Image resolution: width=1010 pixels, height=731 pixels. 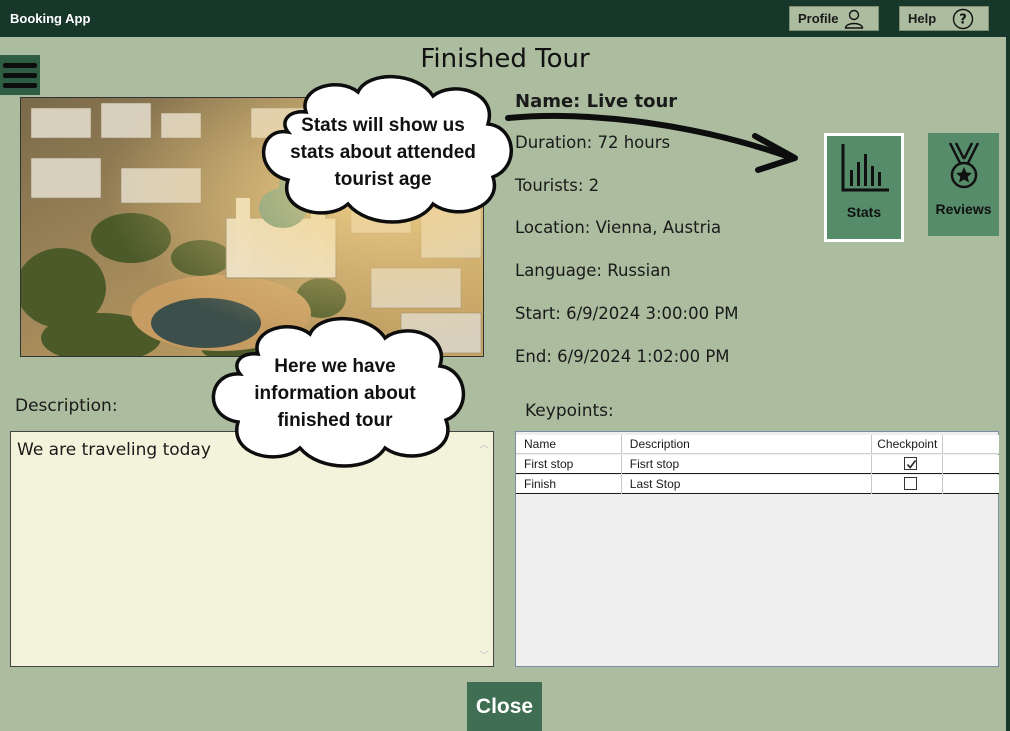 What do you see at coordinates (50, 18) in the screenshot?
I see `app-title: Booking App` at bounding box center [50, 18].